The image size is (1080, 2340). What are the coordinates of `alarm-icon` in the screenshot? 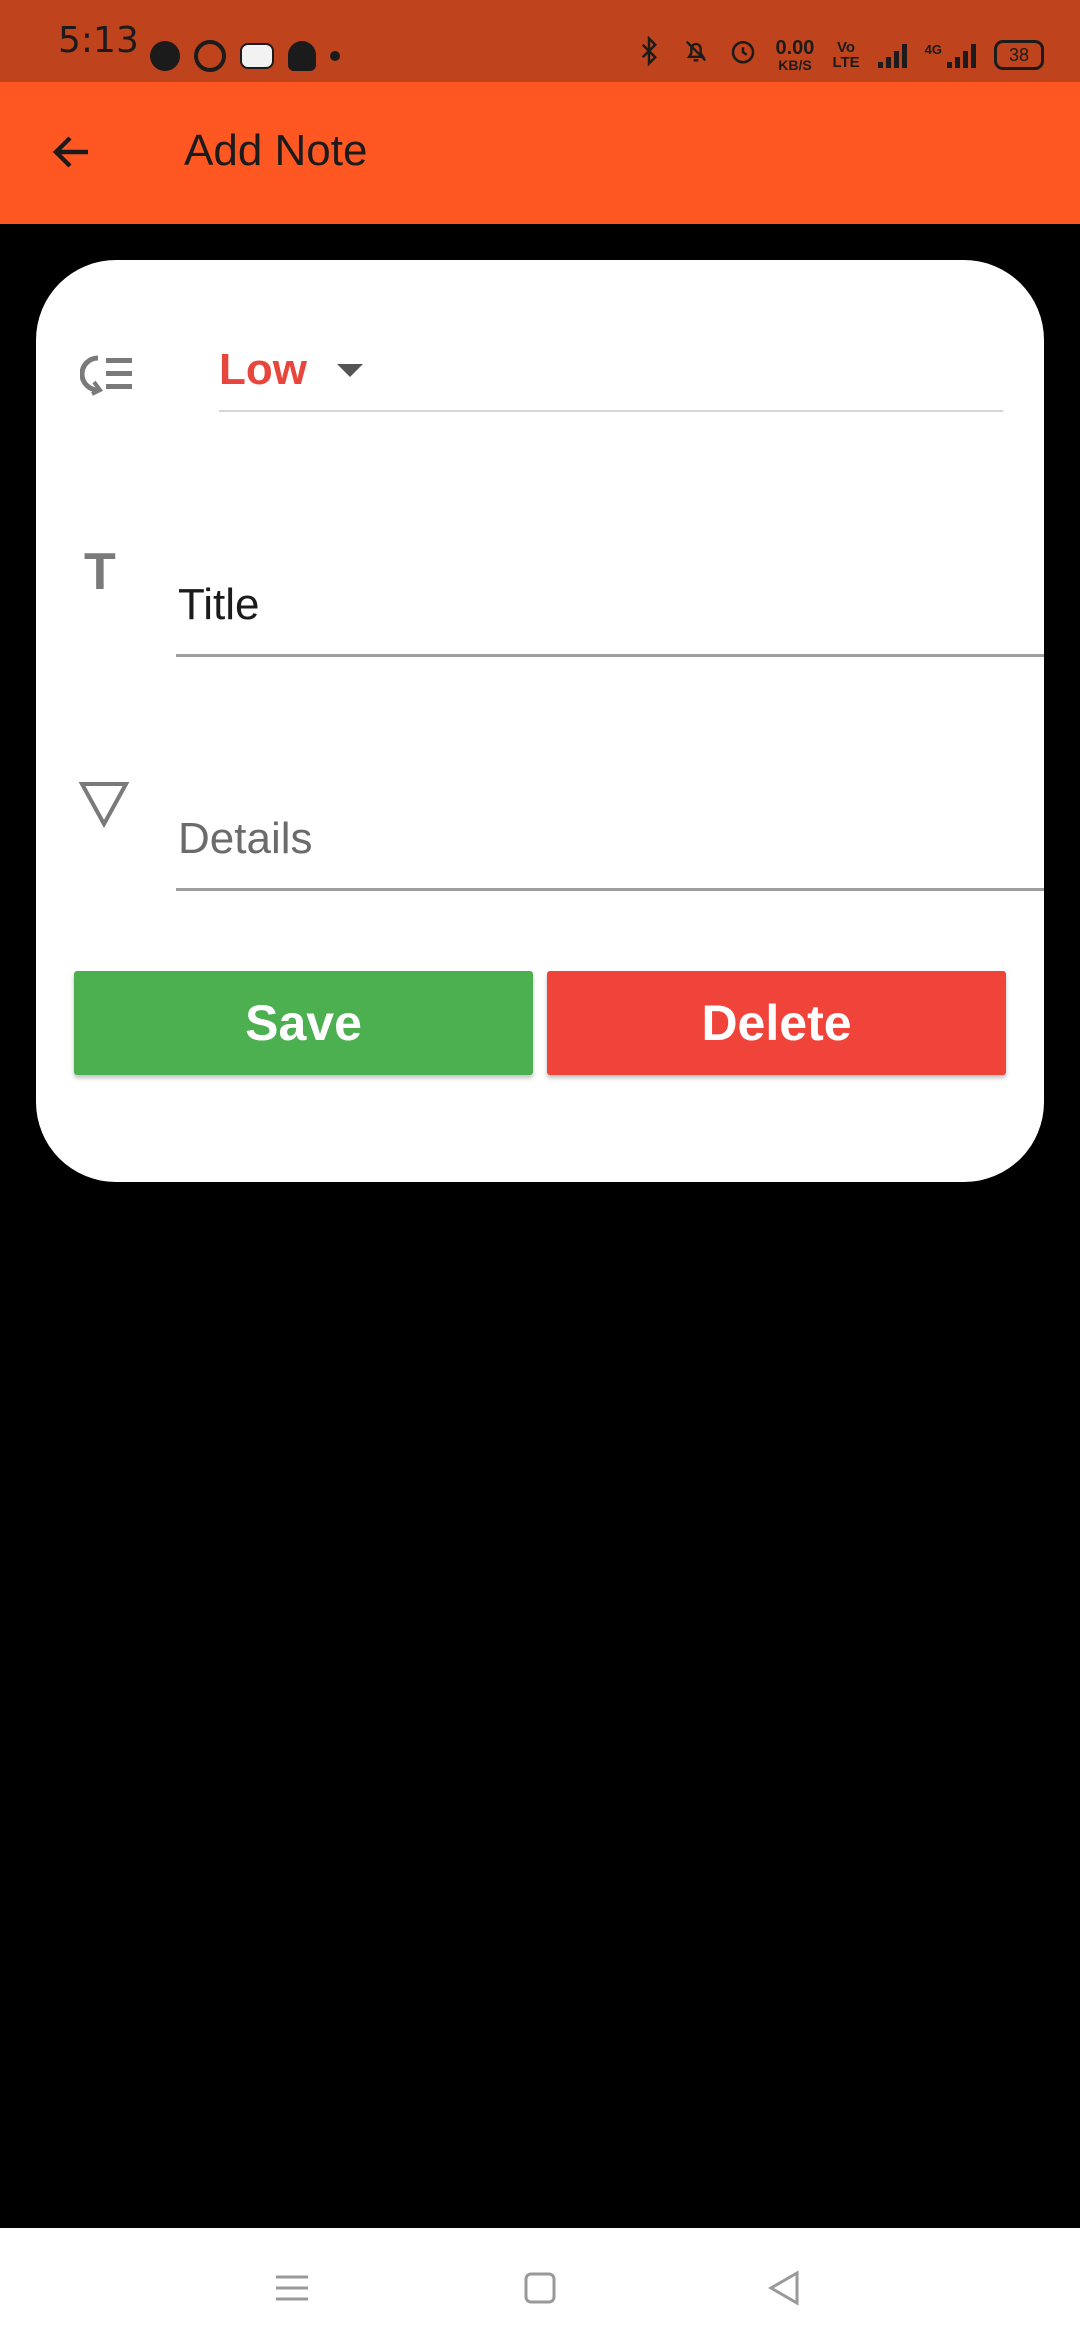 It's located at (743, 54).